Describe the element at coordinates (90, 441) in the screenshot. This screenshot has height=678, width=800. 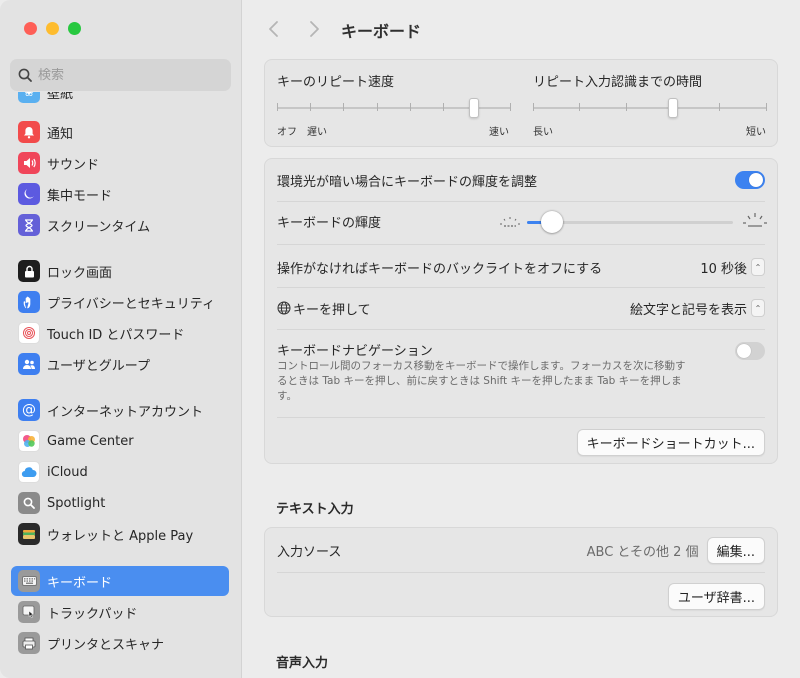
I see `sidebar-item-label: Game Center` at that location.